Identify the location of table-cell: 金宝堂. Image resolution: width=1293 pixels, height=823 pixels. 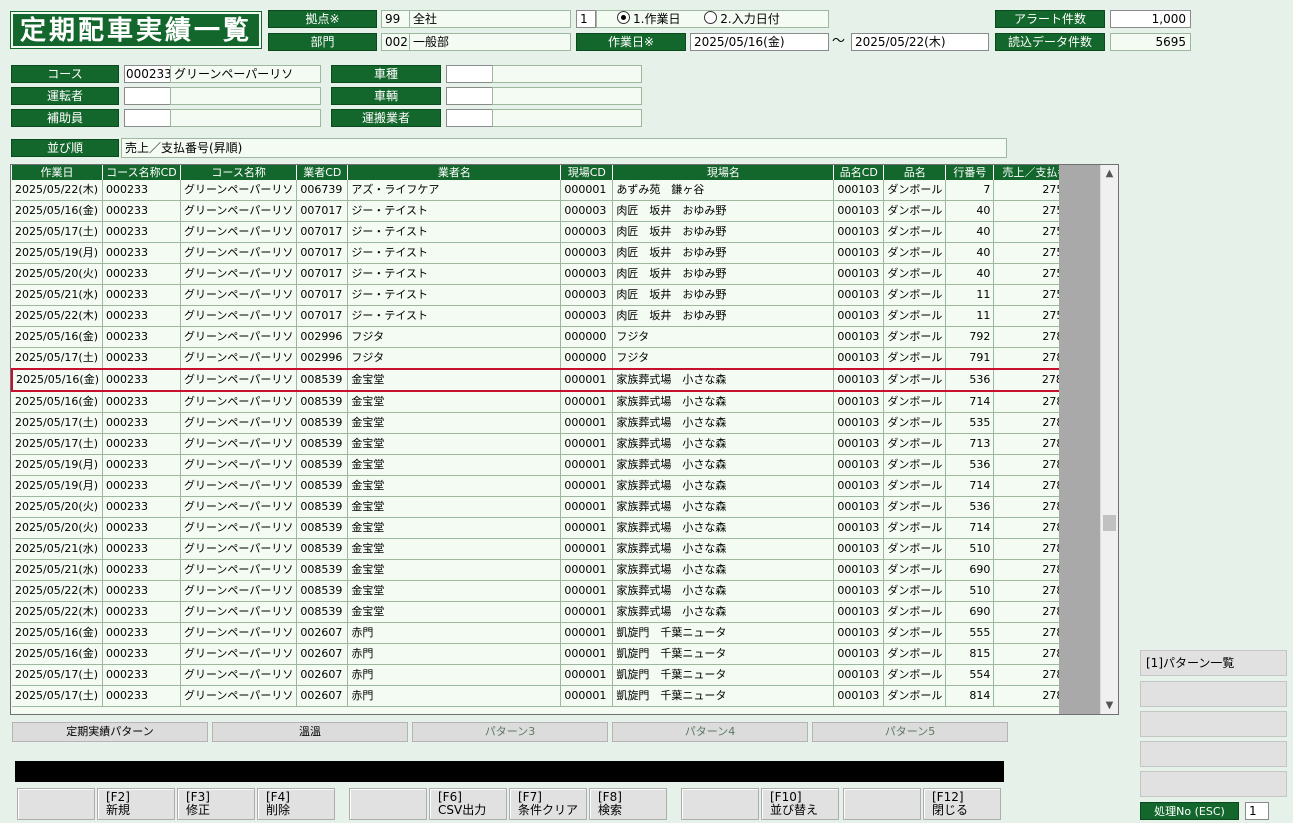
(454, 549).